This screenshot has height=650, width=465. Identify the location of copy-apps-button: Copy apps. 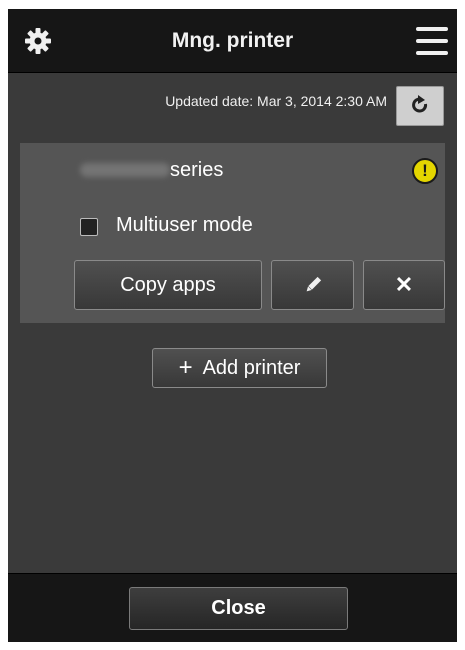
(168, 285).